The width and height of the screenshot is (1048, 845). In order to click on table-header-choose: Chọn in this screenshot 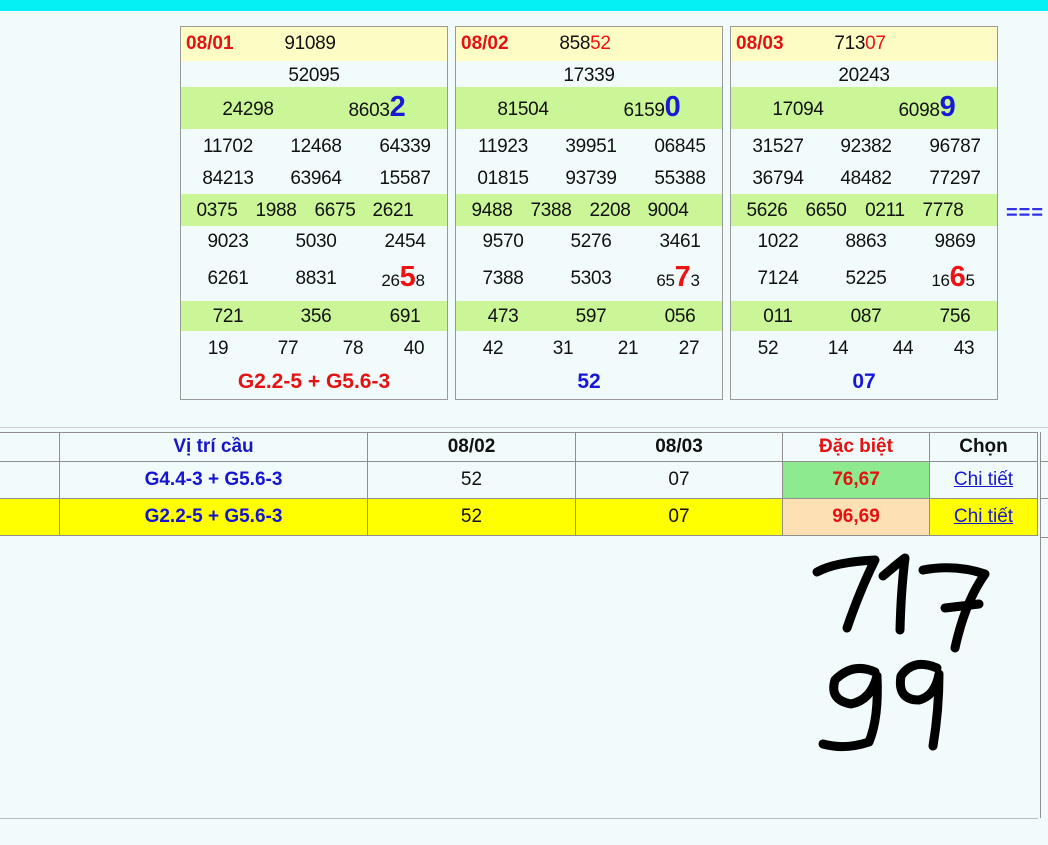, I will do `click(983, 447)`.